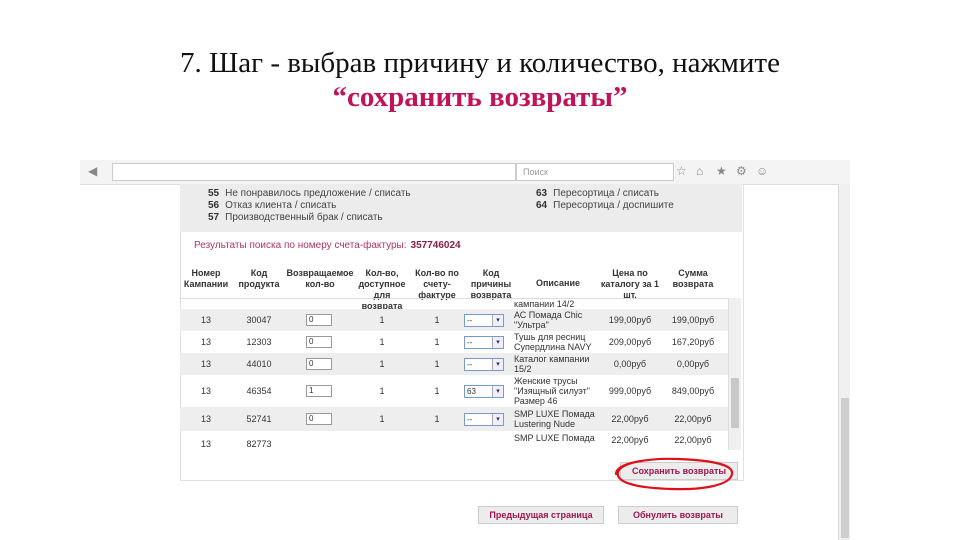 Image resolution: width=960 pixels, height=540 pixels. I want to click on return-qty-input: 1, so click(319, 391).